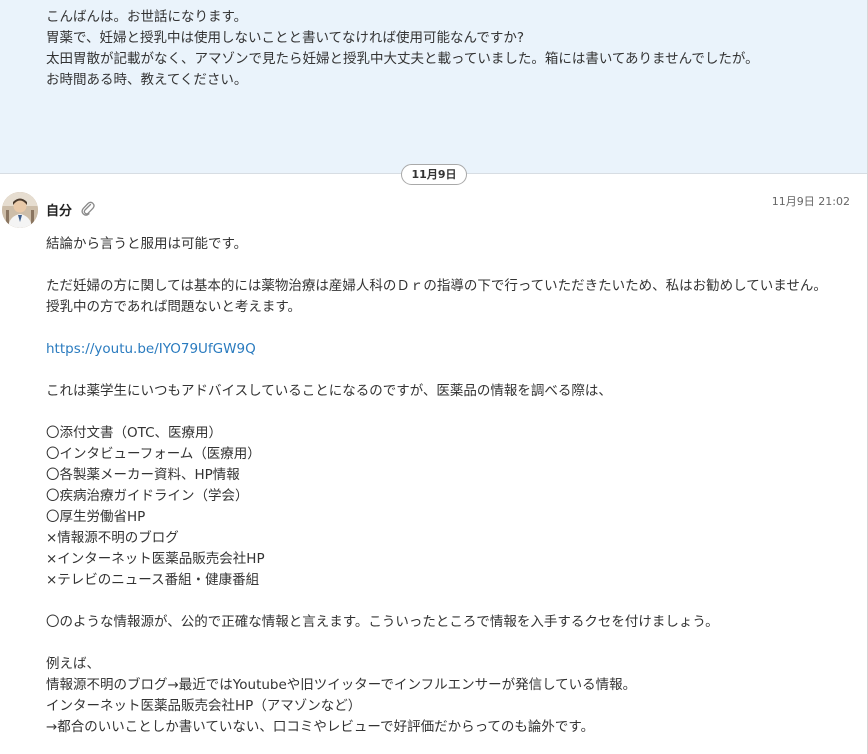 This screenshot has width=868, height=754. Describe the element at coordinates (174, 307) in the screenshot. I see `message-line: 授乳中の方であれば問題ないと考えます。` at that location.